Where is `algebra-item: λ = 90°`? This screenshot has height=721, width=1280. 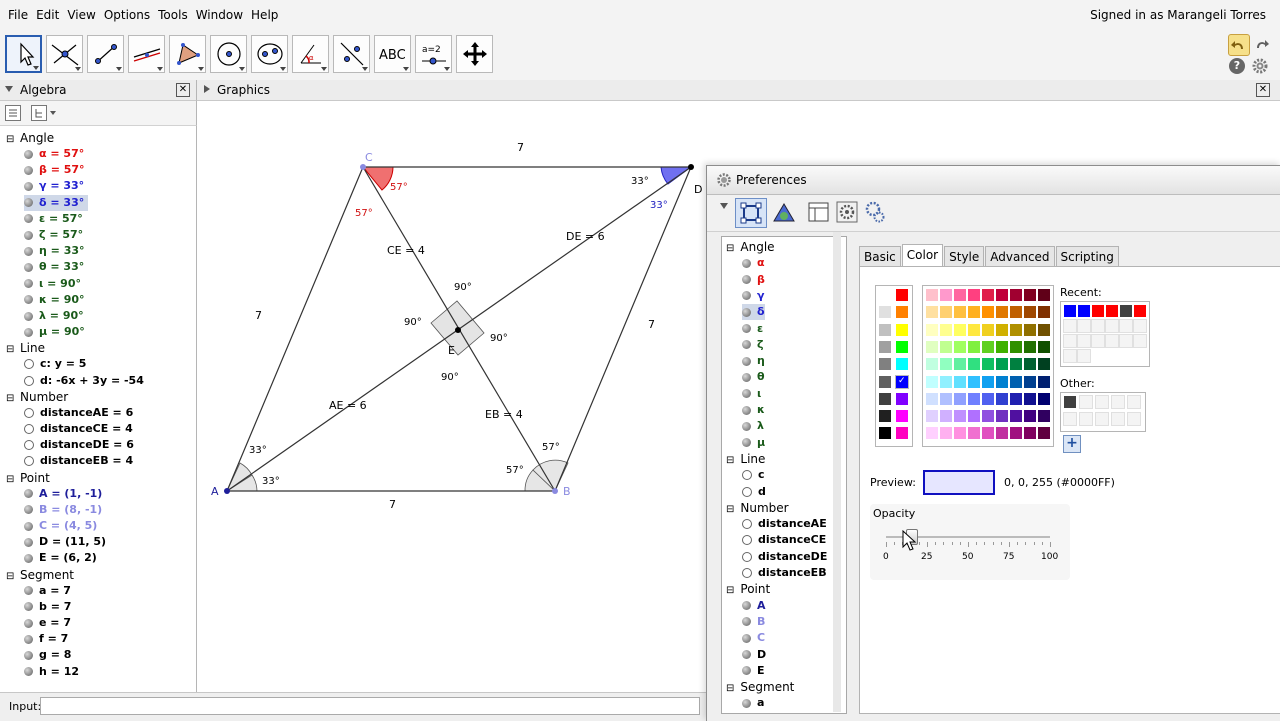 algebra-item: λ = 90° is located at coordinates (54, 316).